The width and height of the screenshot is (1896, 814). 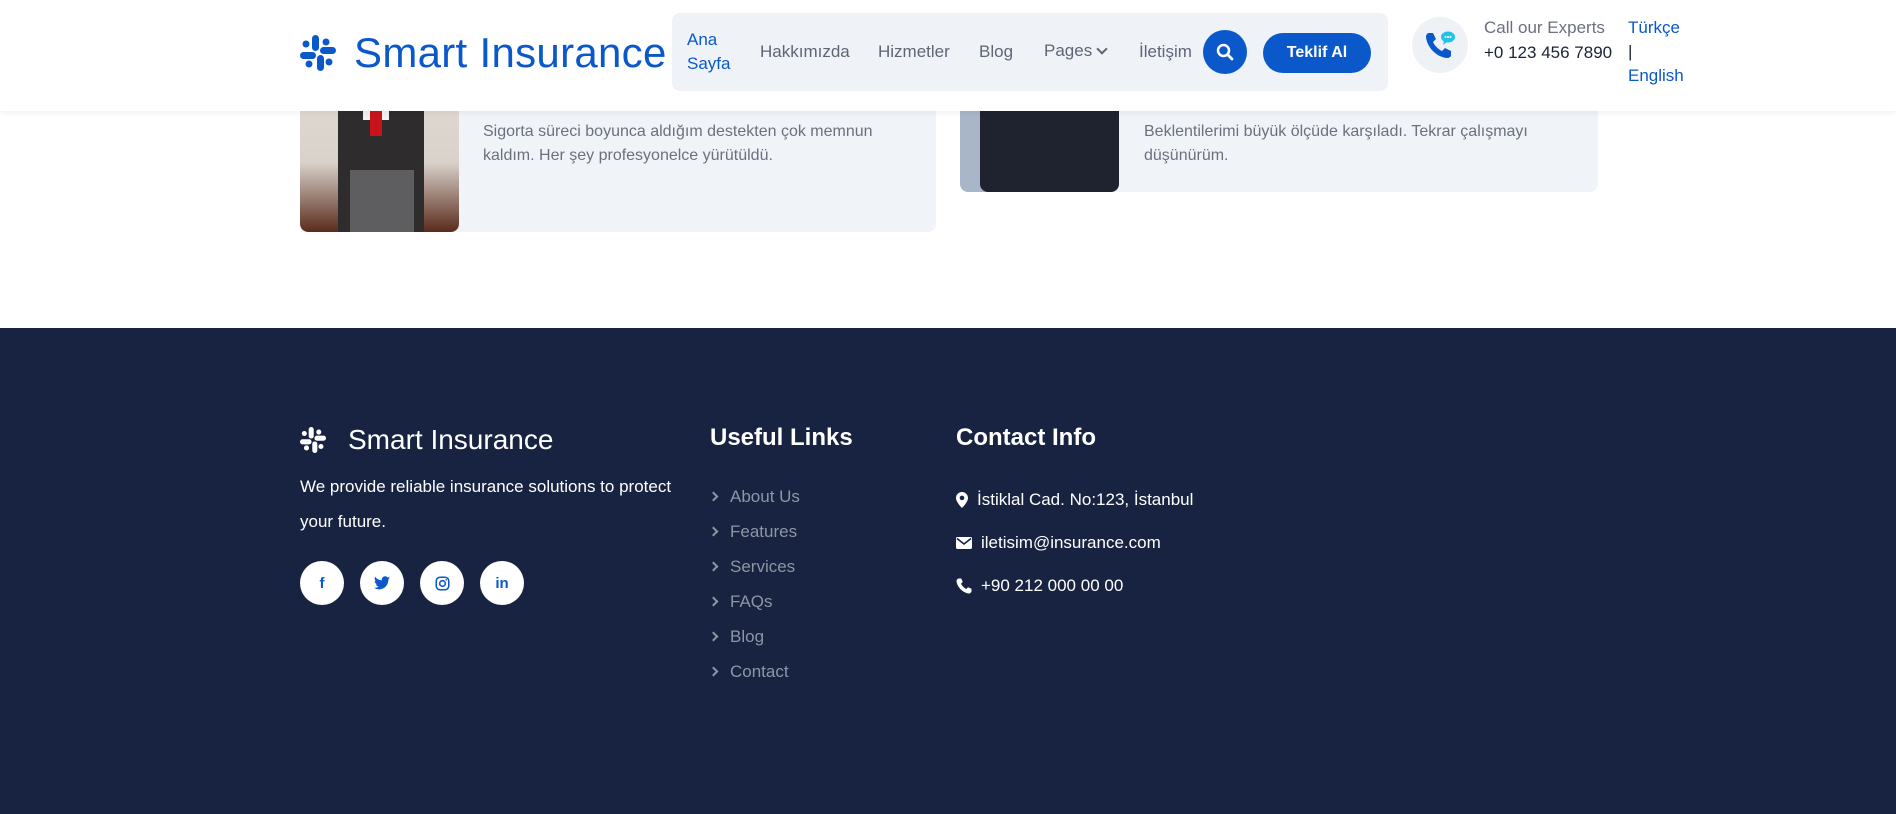 What do you see at coordinates (914, 52) in the screenshot?
I see `nav-services: Hizmetler` at bounding box center [914, 52].